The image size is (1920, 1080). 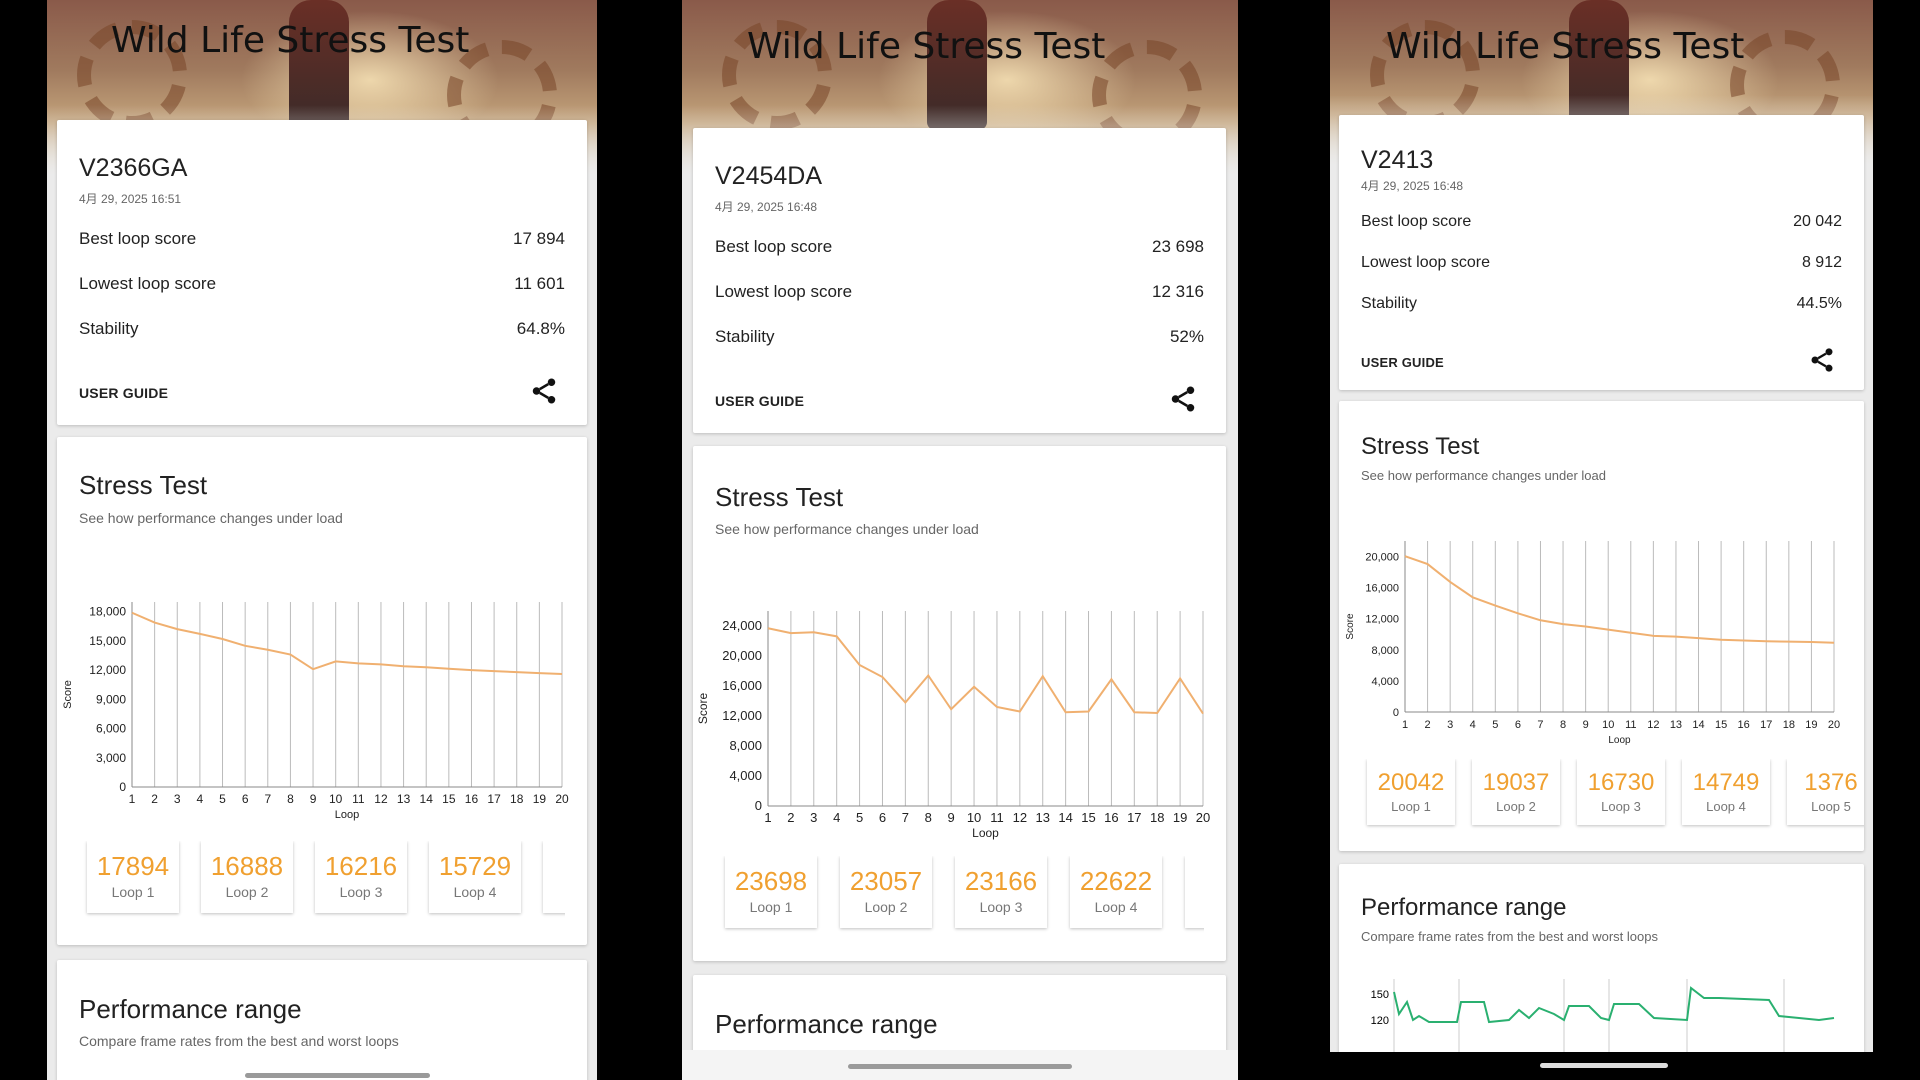 What do you see at coordinates (290, 799) in the screenshot?
I see `x-tick-label: 8` at bounding box center [290, 799].